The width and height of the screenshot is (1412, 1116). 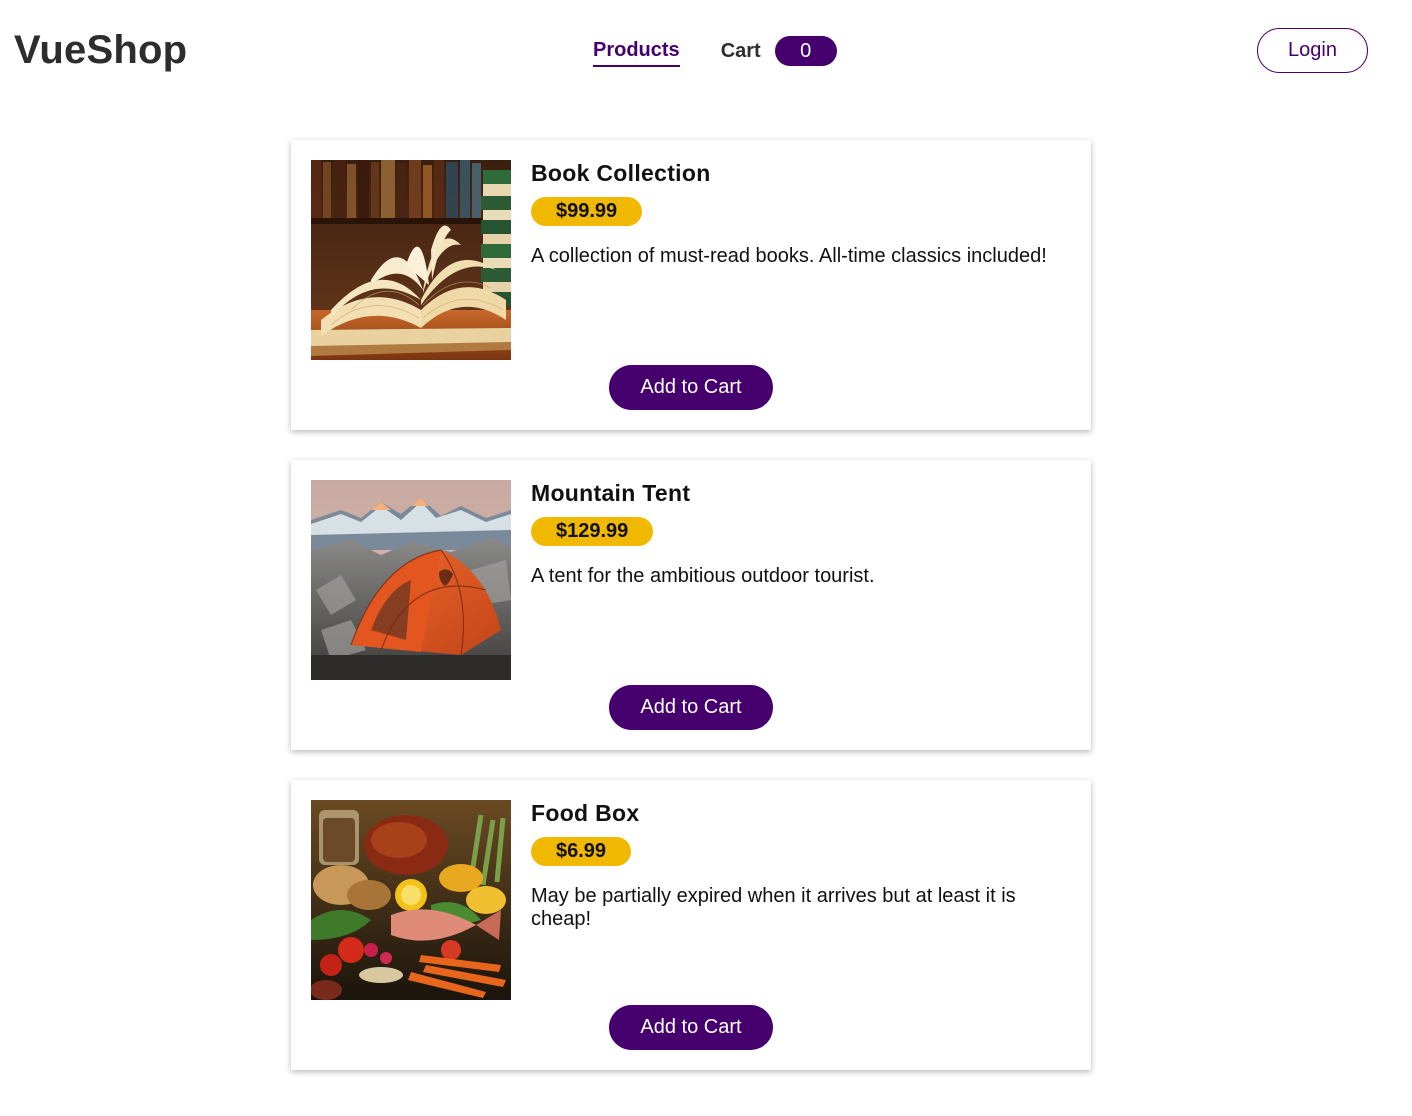 I want to click on product-title: Food Box, so click(x=585, y=813).